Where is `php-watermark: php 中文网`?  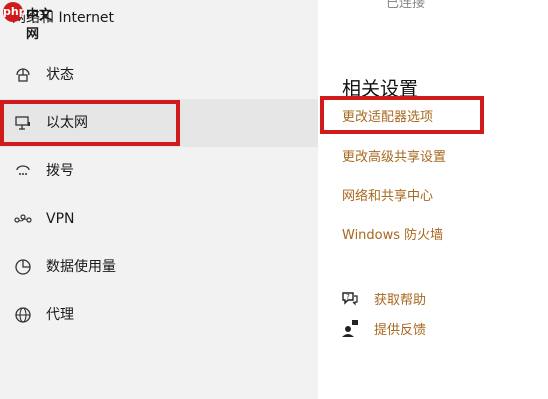 php-watermark: php 中文网 is located at coordinates (30, 21).